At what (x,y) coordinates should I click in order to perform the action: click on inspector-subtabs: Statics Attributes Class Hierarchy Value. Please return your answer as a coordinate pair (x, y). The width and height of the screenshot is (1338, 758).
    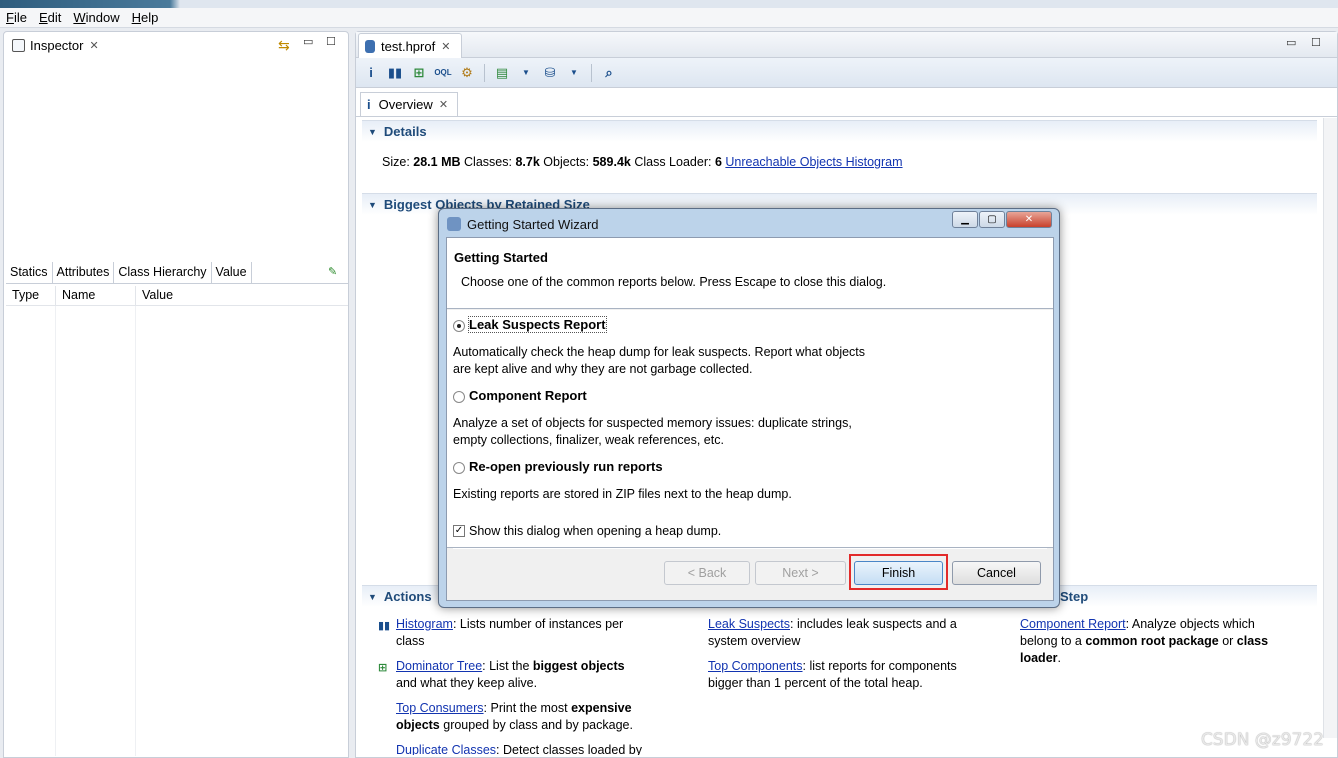
    Looking at the image, I should click on (177, 273).